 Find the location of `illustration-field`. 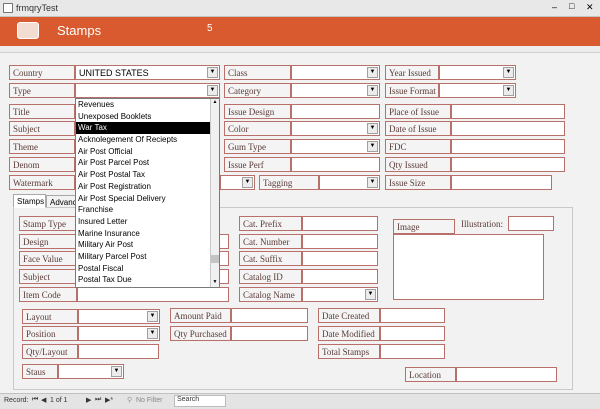

illustration-field is located at coordinates (531, 223).